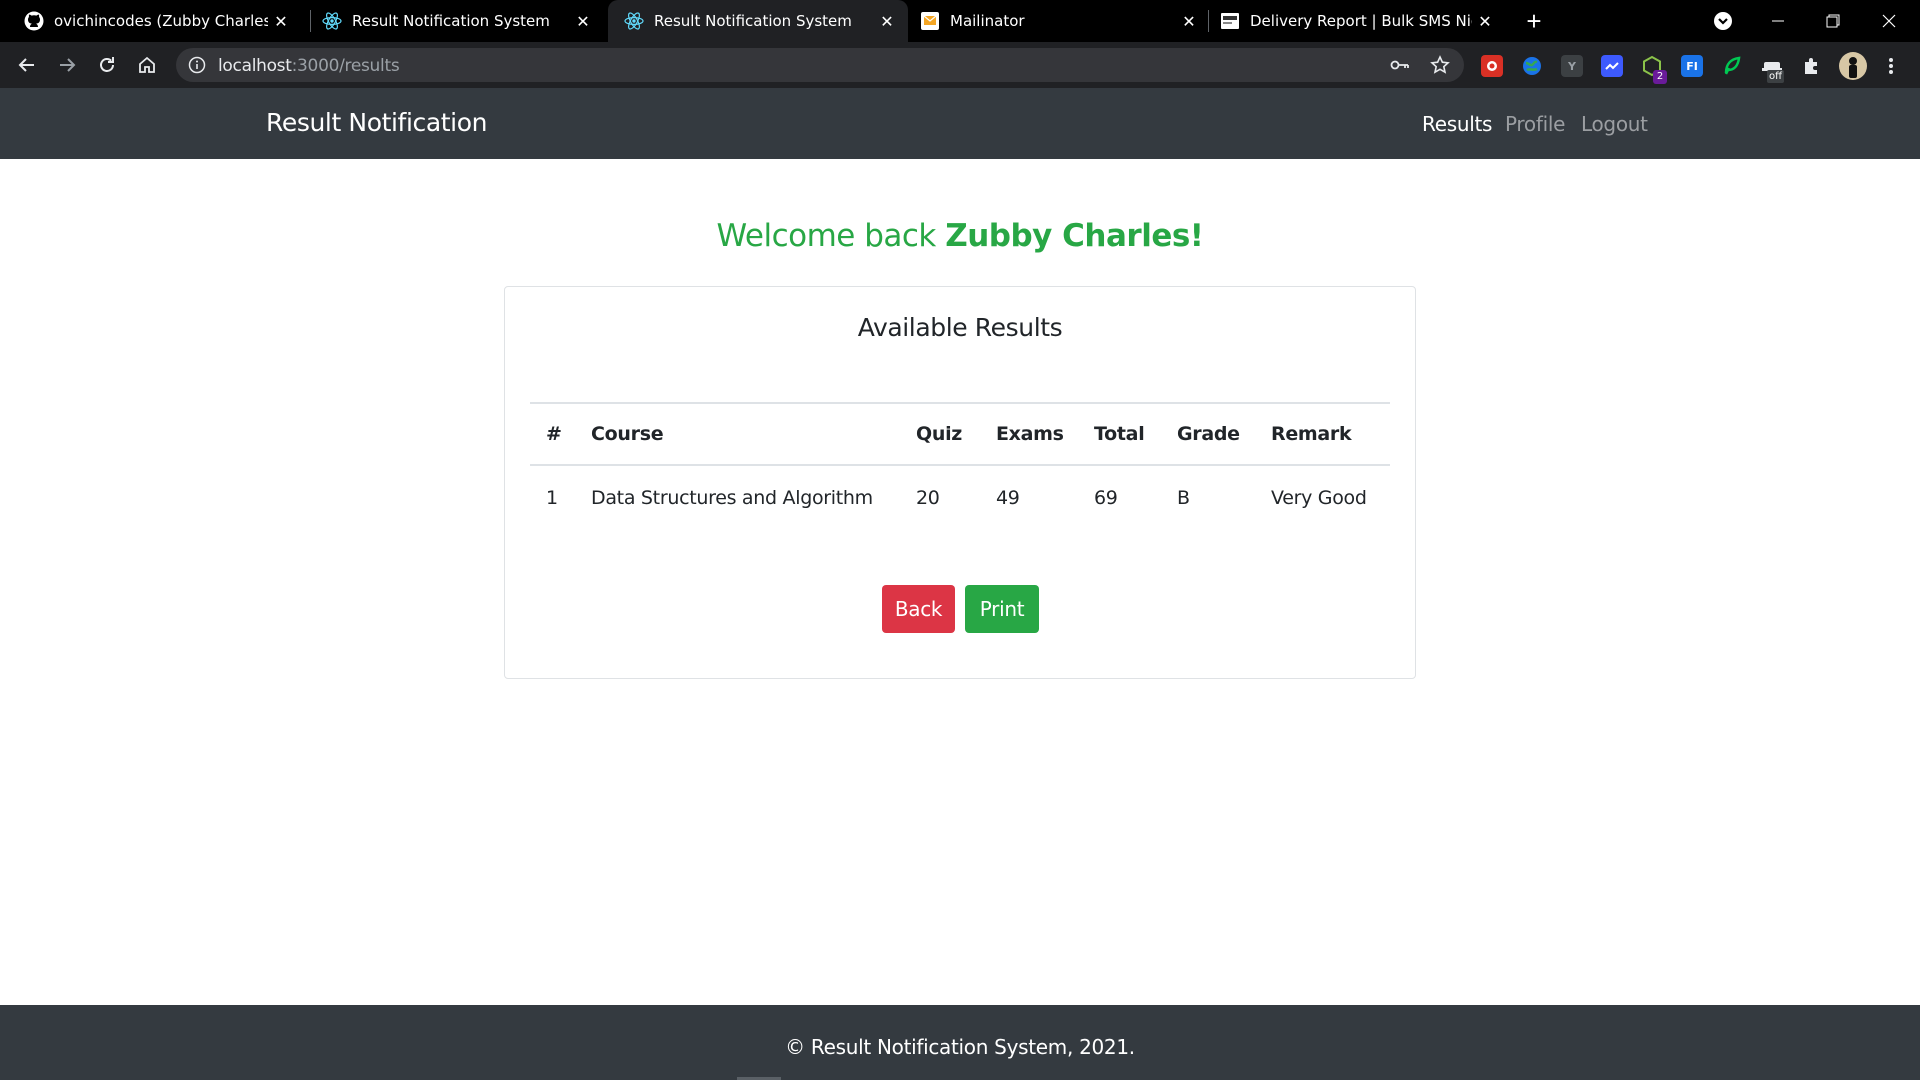 This screenshot has width=1920, height=1080. I want to click on profile-avatar, so click(1853, 66).